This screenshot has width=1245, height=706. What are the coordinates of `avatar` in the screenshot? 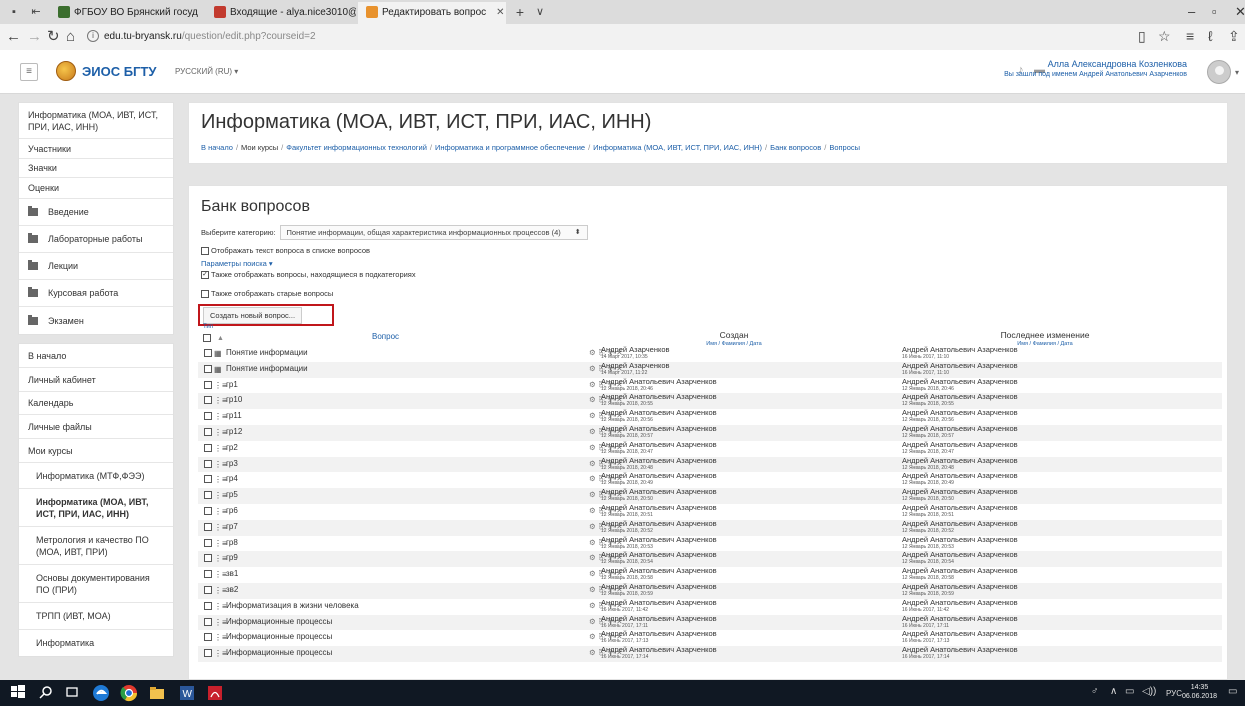 It's located at (1219, 72).